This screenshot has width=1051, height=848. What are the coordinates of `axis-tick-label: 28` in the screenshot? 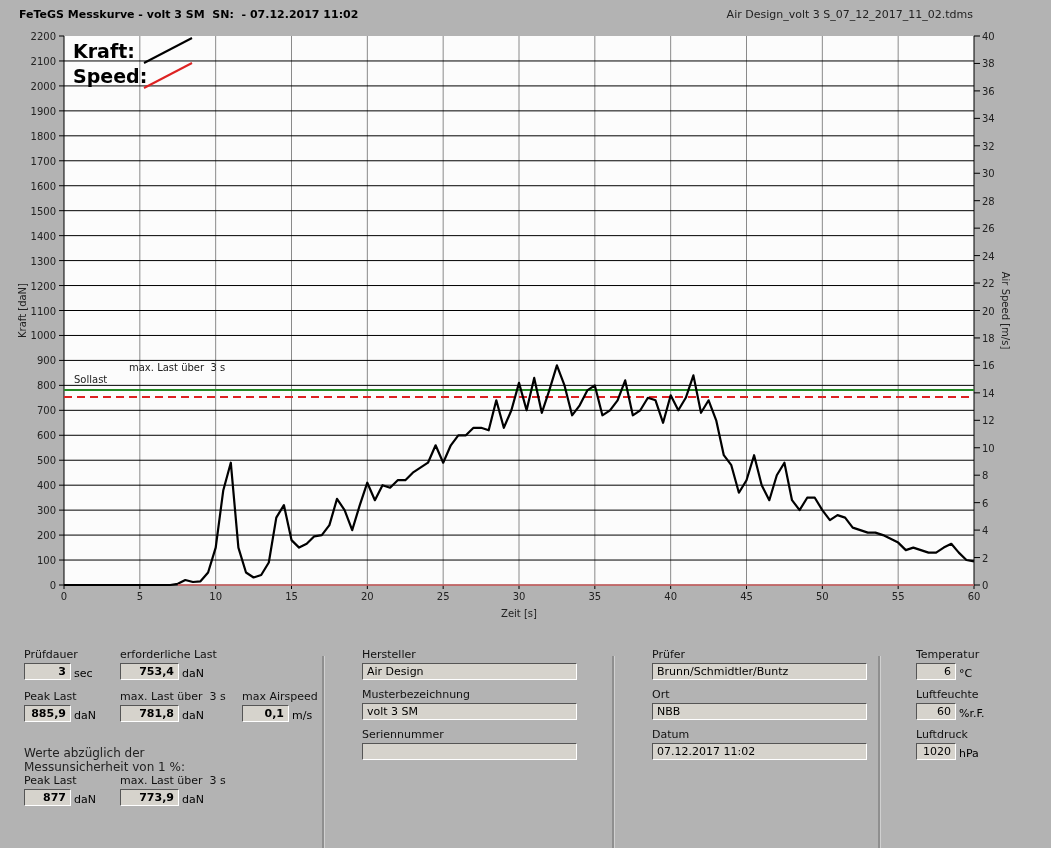 It's located at (988, 201).